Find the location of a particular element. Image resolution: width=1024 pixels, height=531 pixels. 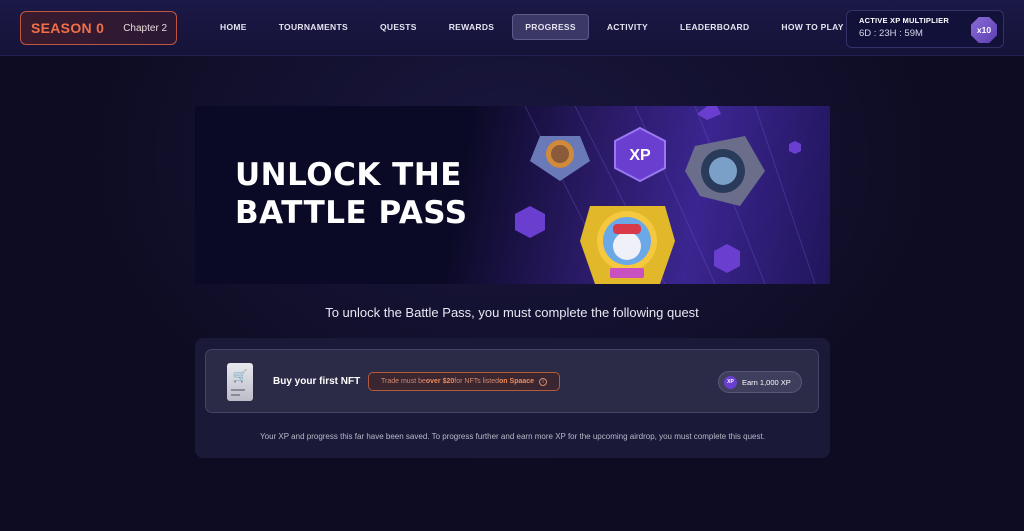

season-chapter: Chapter 2 is located at coordinates (145, 28).